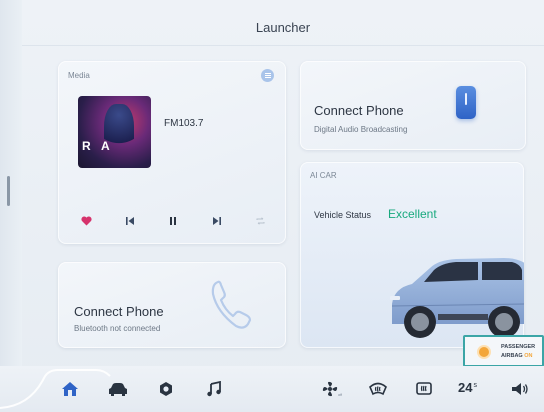 The width and height of the screenshot is (544, 412). I want to click on airbag-line1: PASSENGER, so click(518, 347).